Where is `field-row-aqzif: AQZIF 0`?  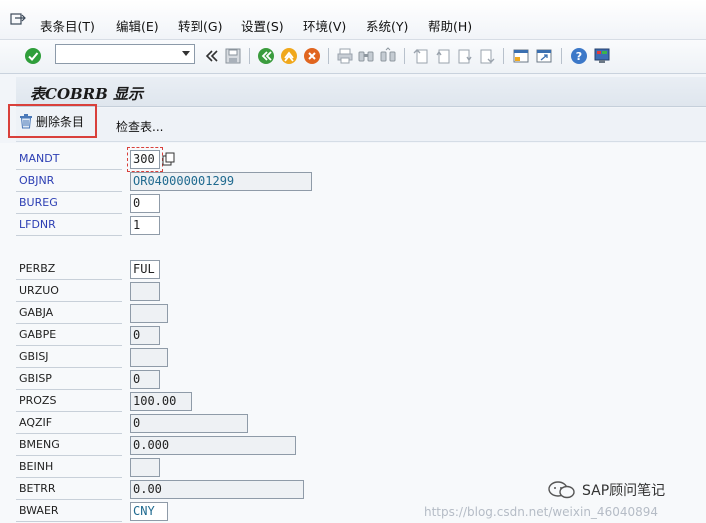 field-row-aqzif: AQZIF 0 is located at coordinates (361, 423).